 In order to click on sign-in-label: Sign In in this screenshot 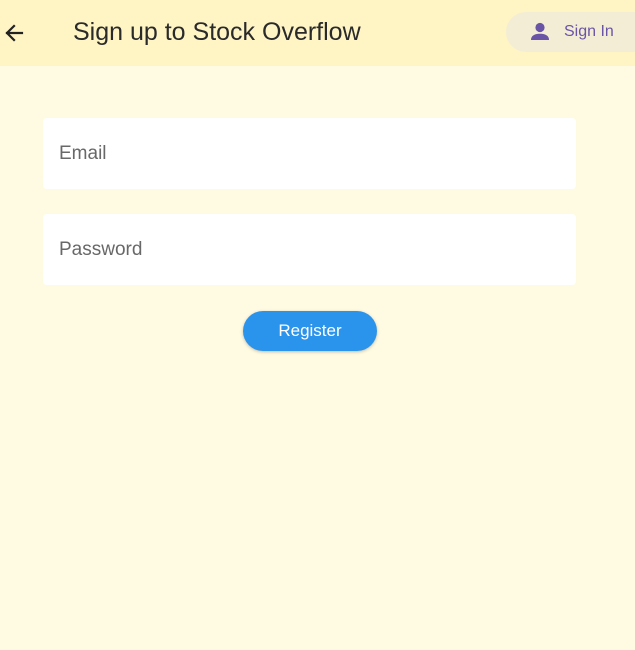, I will do `click(589, 31)`.